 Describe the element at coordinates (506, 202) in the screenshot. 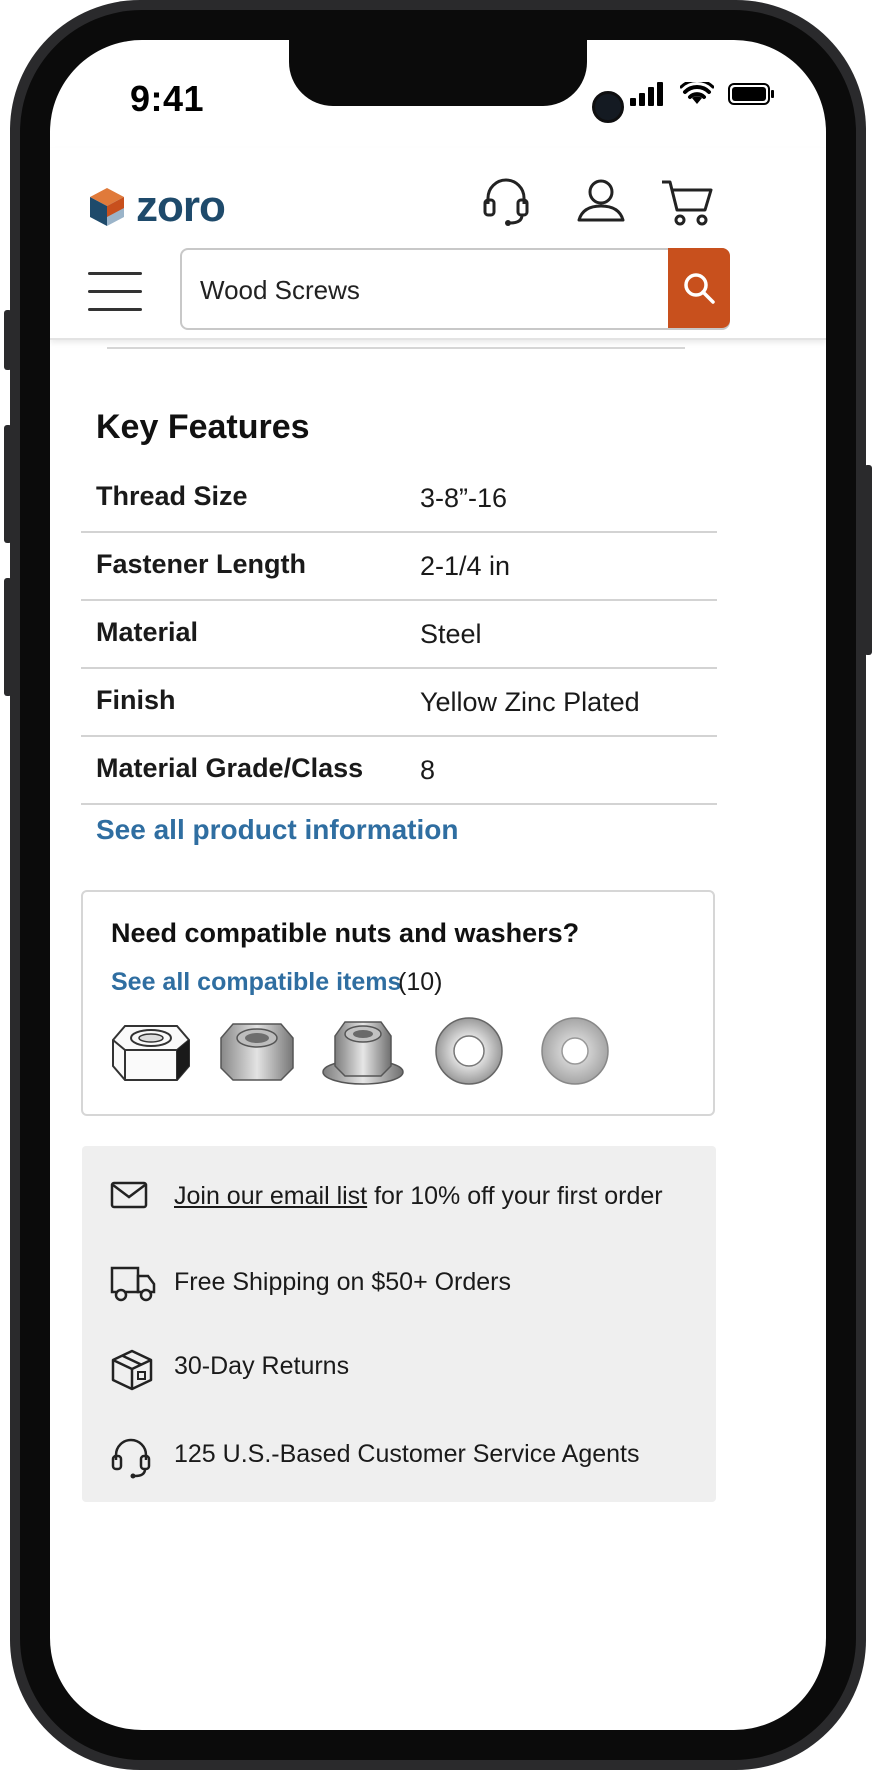

I see `headset-icon` at that location.